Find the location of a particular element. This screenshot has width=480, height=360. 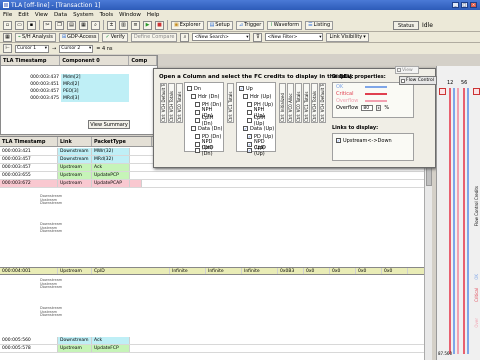

column-header: Comp is located at coordinates (143, 60).